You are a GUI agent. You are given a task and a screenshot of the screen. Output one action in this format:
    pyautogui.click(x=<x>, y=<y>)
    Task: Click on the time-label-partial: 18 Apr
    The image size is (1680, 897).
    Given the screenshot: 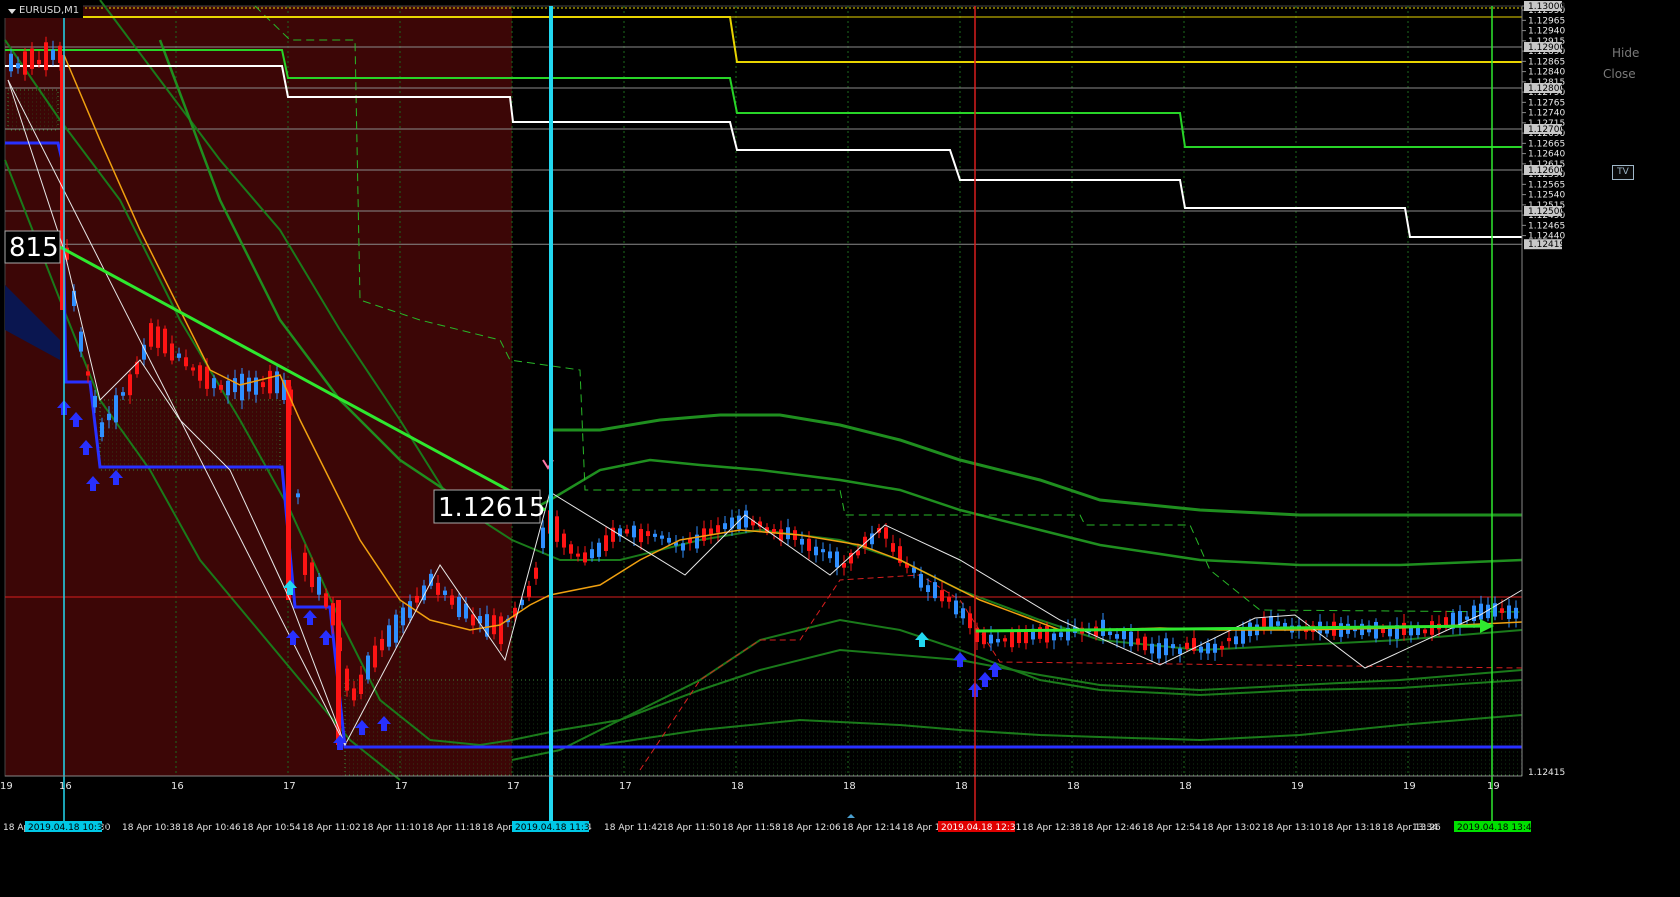 What is the action you would take?
    pyautogui.click(x=497, y=828)
    